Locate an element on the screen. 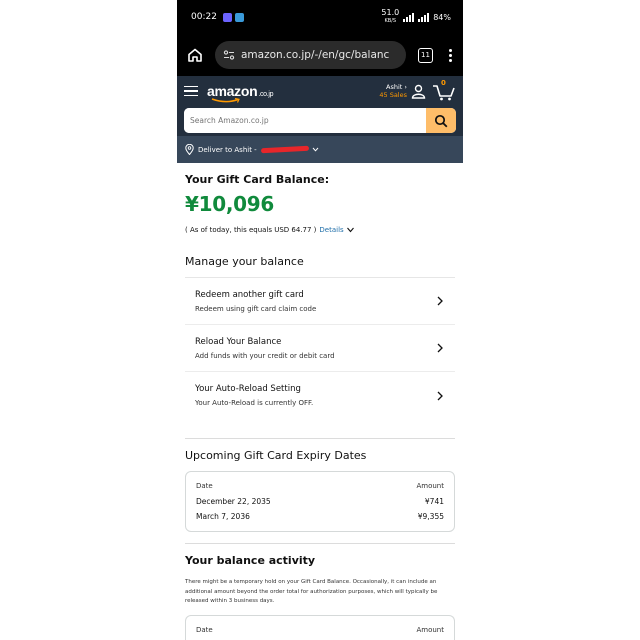 The height and width of the screenshot is (640, 640). smile-arrow-icon is located at coordinates (225, 100).